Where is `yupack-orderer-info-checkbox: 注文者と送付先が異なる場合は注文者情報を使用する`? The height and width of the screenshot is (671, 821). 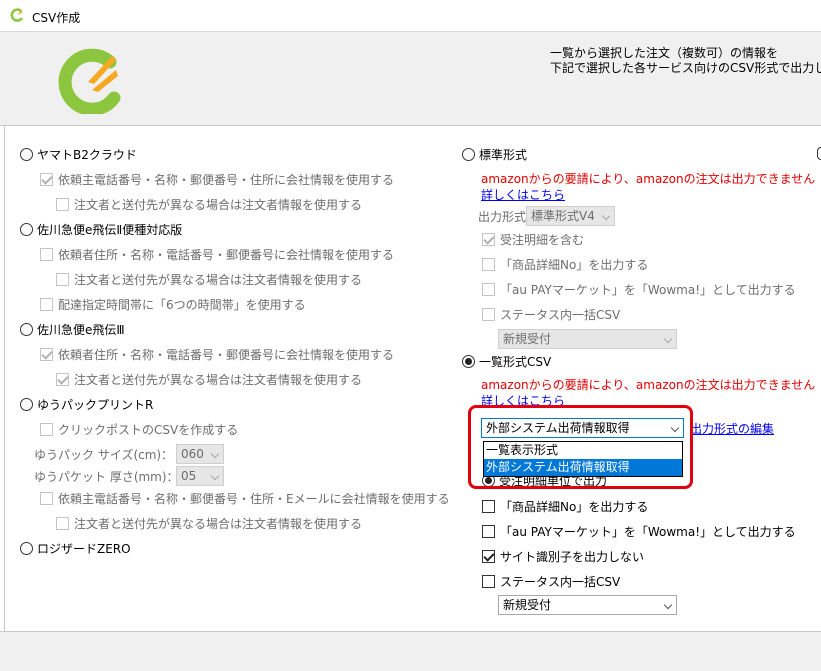
yupack-orderer-info-checkbox: 注文者と送付先が異なる場合は注文者情報を使用する is located at coordinates (209, 524).